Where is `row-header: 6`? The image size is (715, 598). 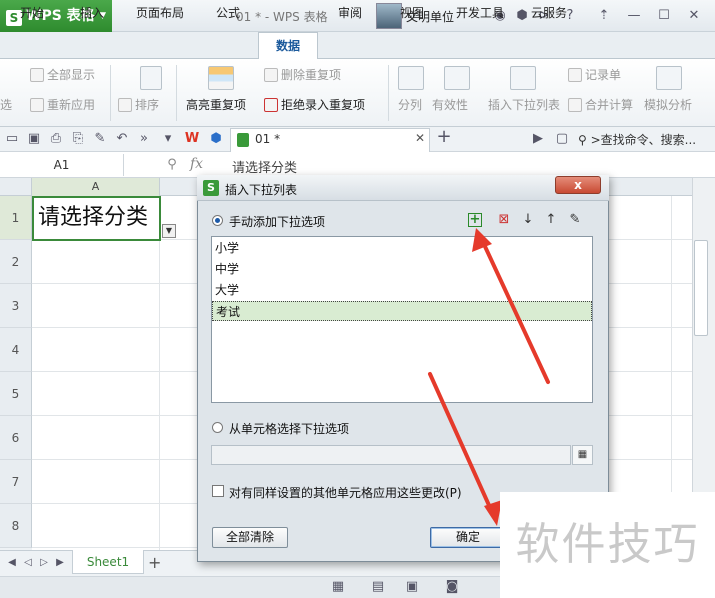
row-header: 6 is located at coordinates (16, 438).